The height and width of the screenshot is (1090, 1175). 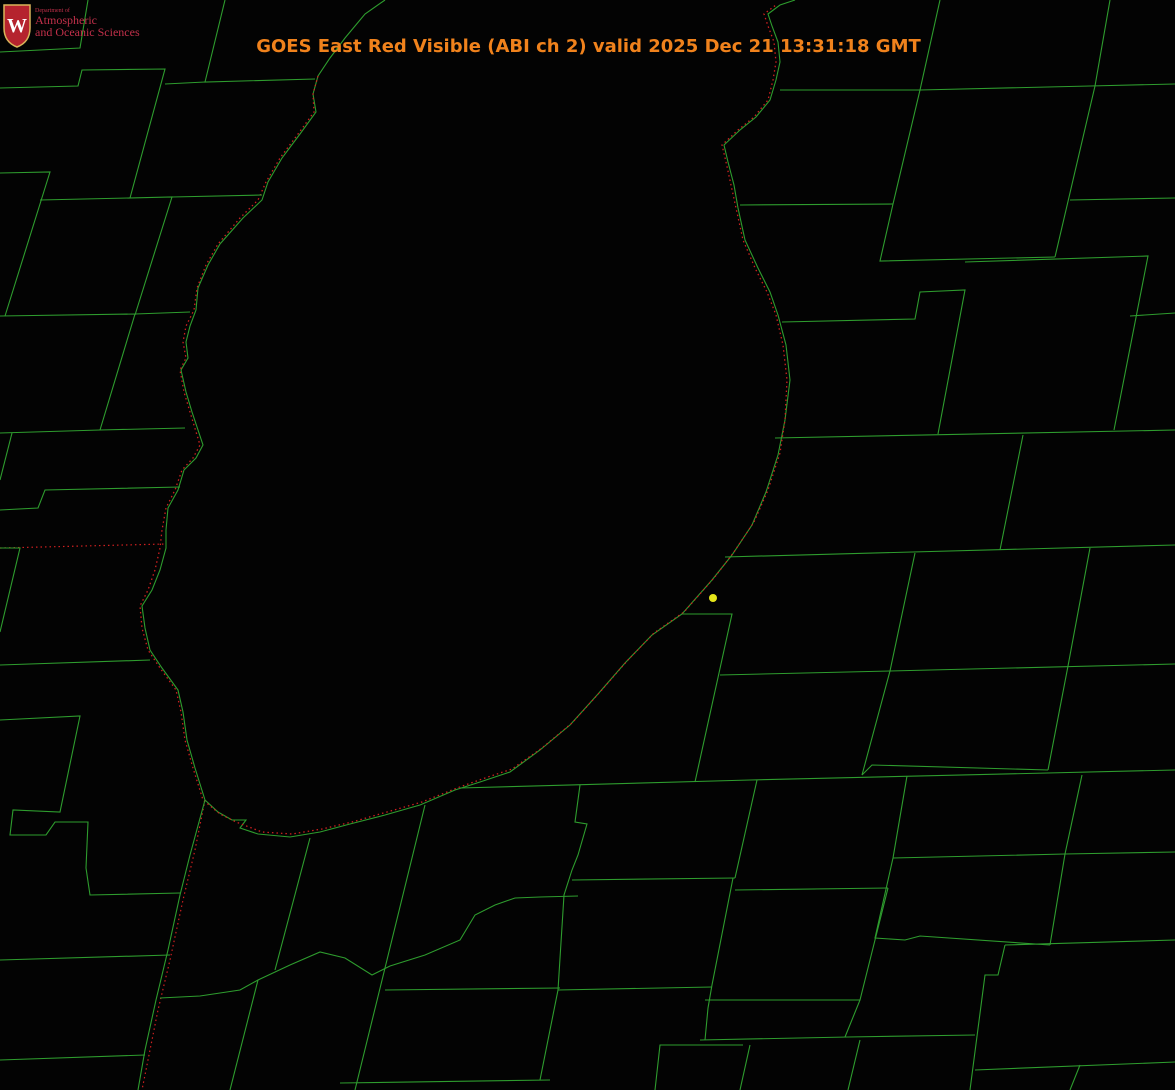 What do you see at coordinates (713, 598) in the screenshot?
I see `station-marker` at bounding box center [713, 598].